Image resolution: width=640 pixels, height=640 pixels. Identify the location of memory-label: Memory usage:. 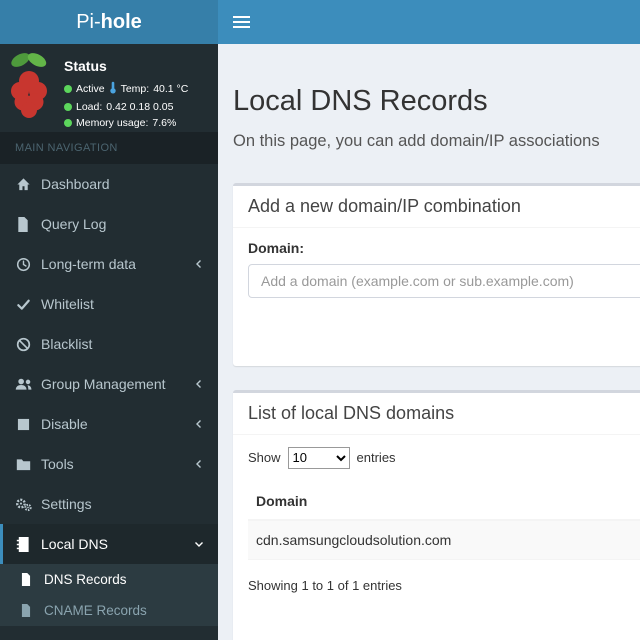
(112, 123).